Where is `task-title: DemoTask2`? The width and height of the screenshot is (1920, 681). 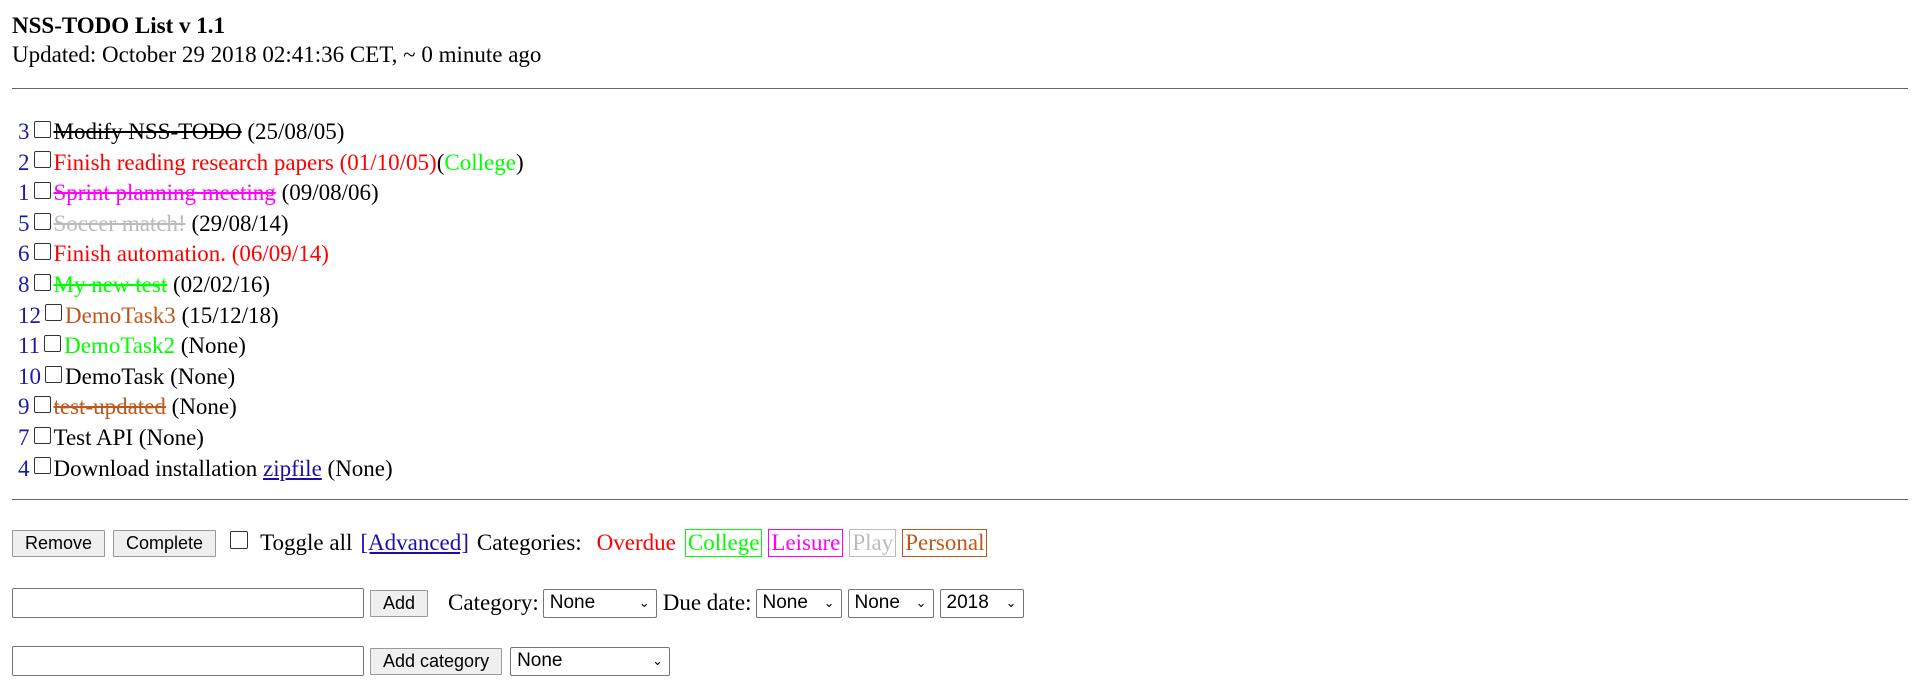 task-title: DemoTask2 is located at coordinates (119, 346).